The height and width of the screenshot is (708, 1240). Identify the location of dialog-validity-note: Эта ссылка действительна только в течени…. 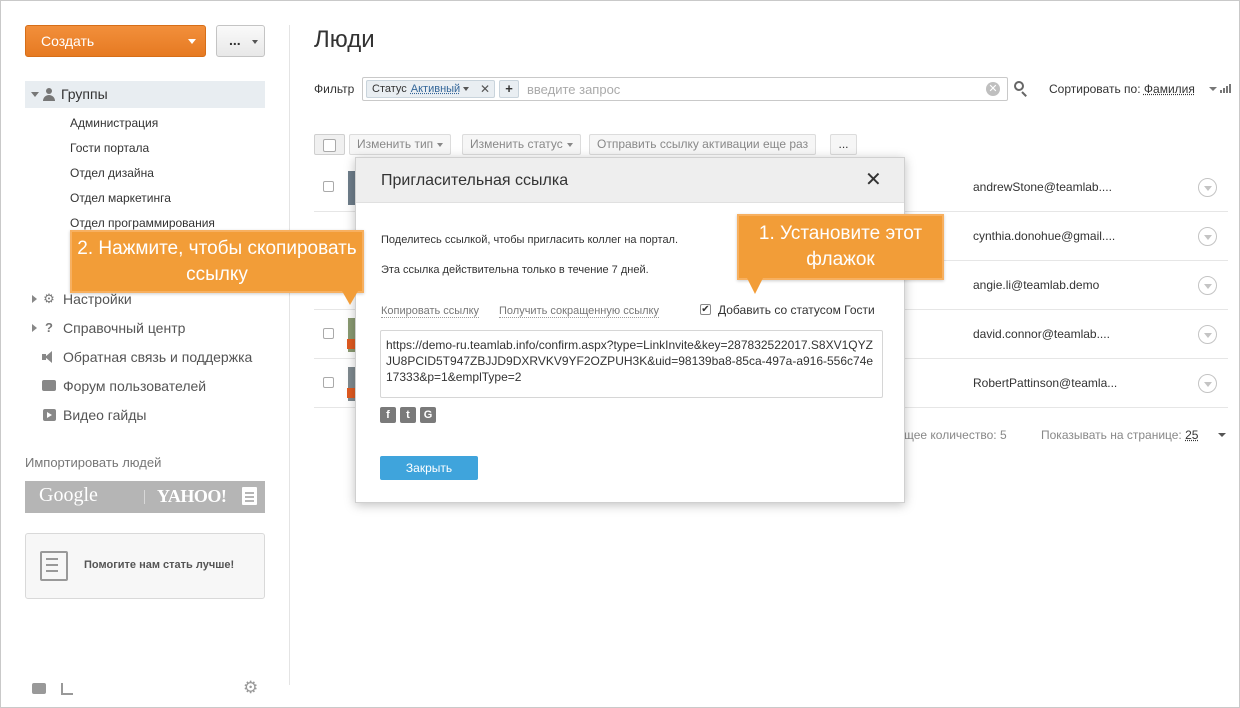
(515, 270).